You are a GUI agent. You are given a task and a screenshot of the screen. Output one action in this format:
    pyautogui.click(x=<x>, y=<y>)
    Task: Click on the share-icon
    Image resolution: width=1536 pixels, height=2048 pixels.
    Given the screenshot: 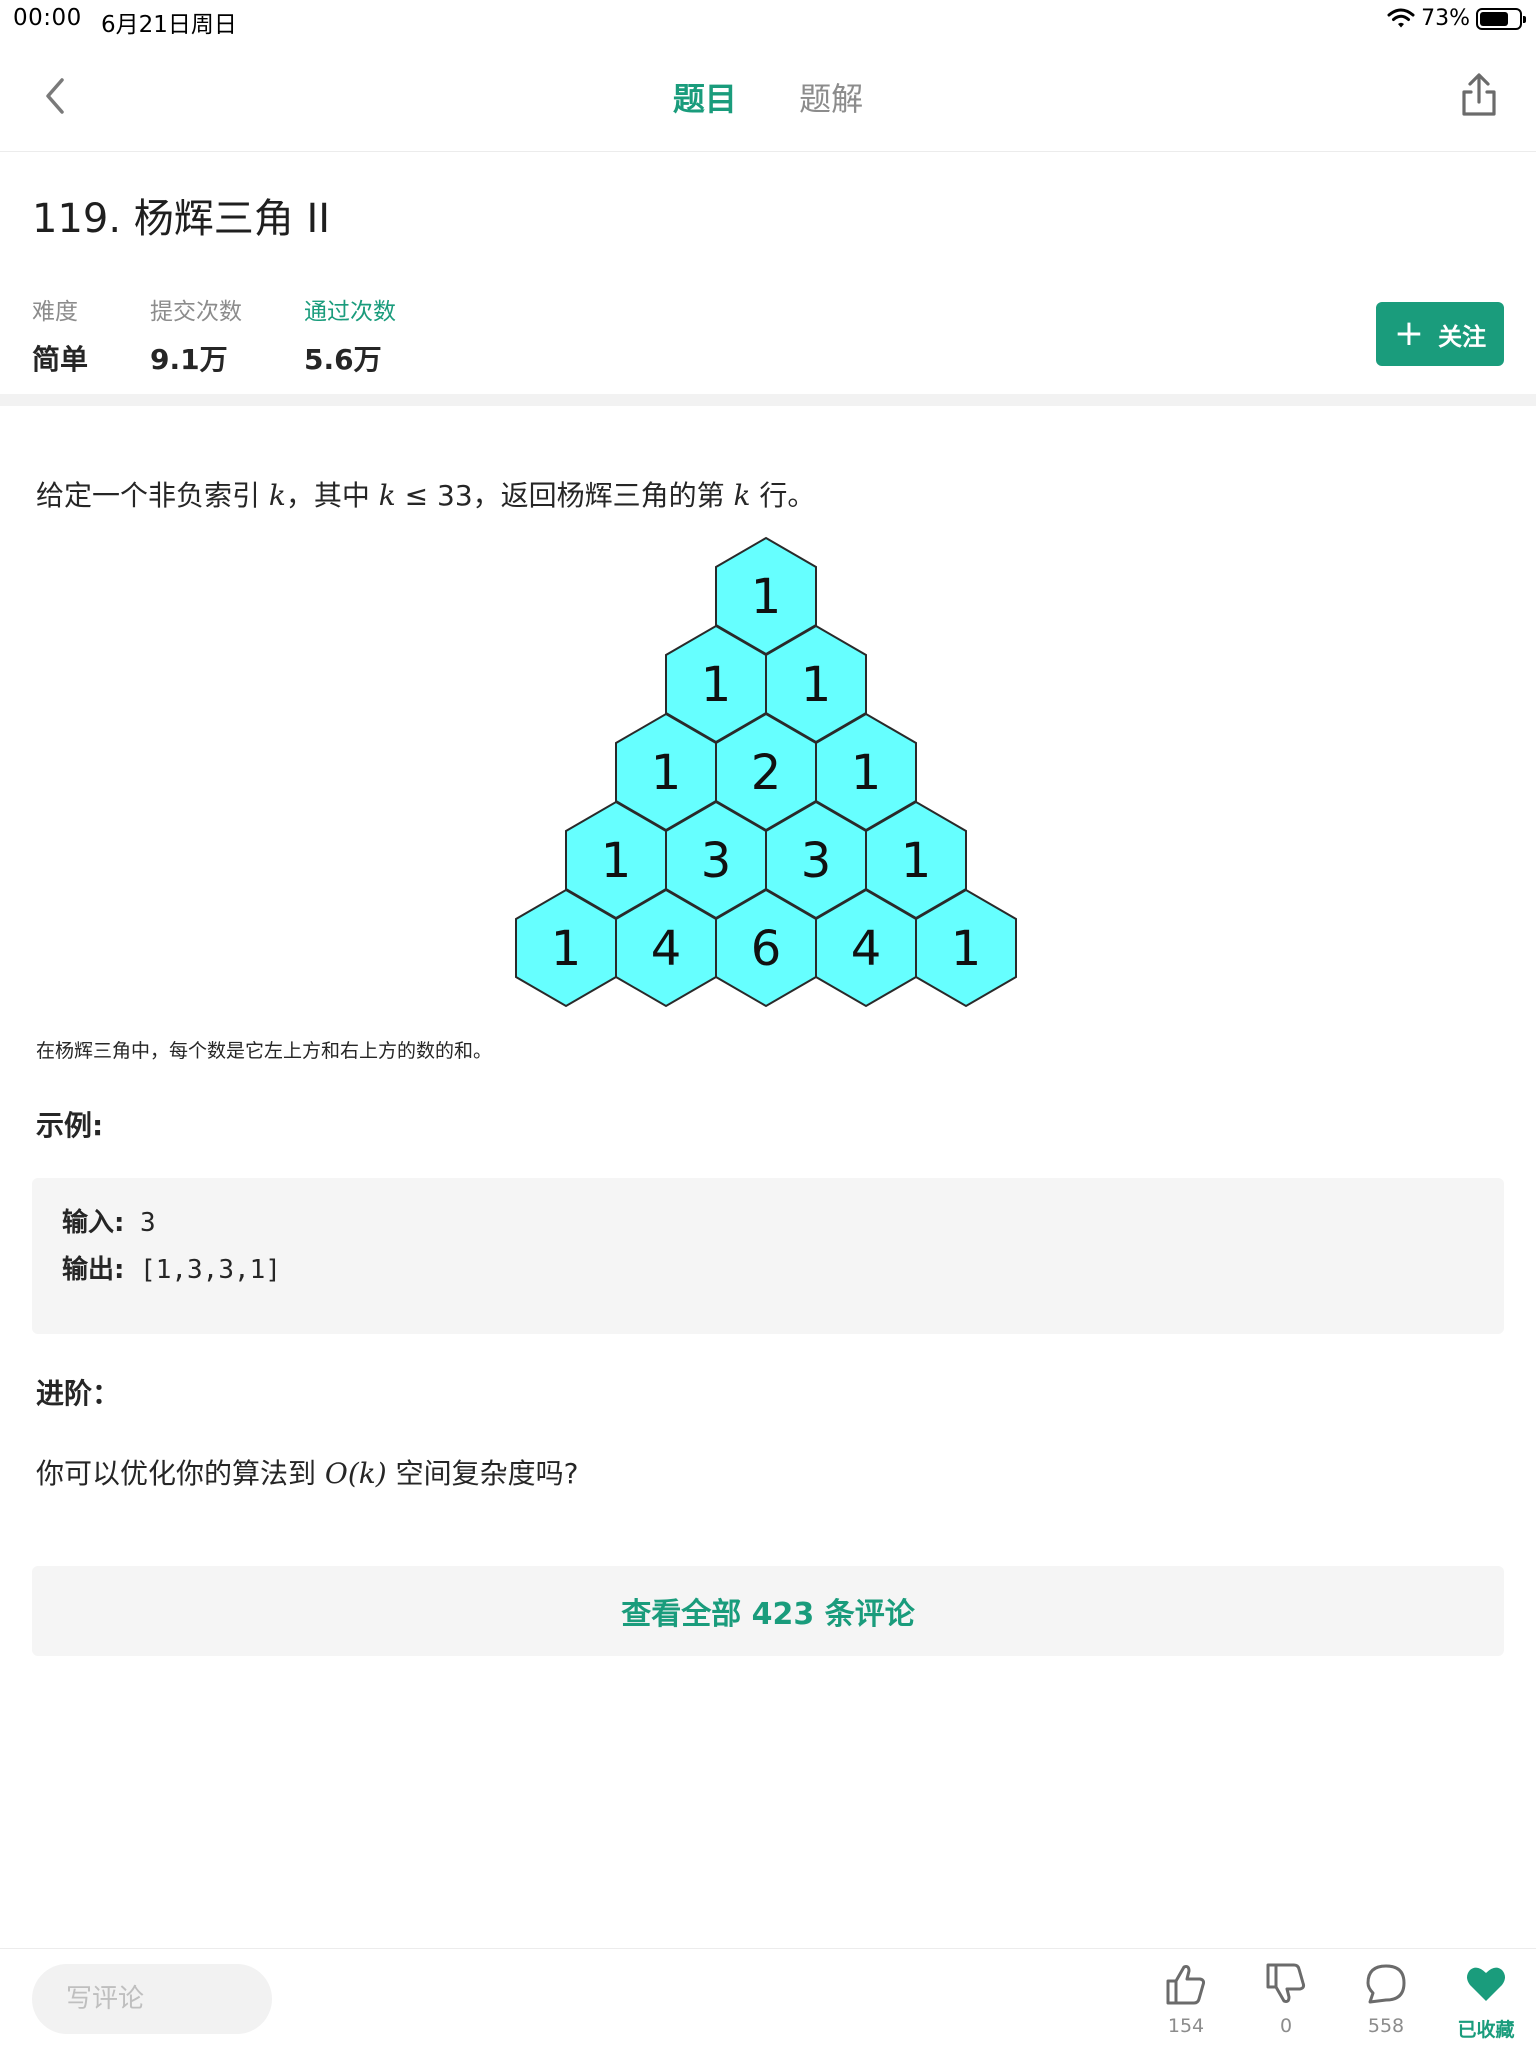 What is the action you would take?
    pyautogui.click(x=1479, y=94)
    